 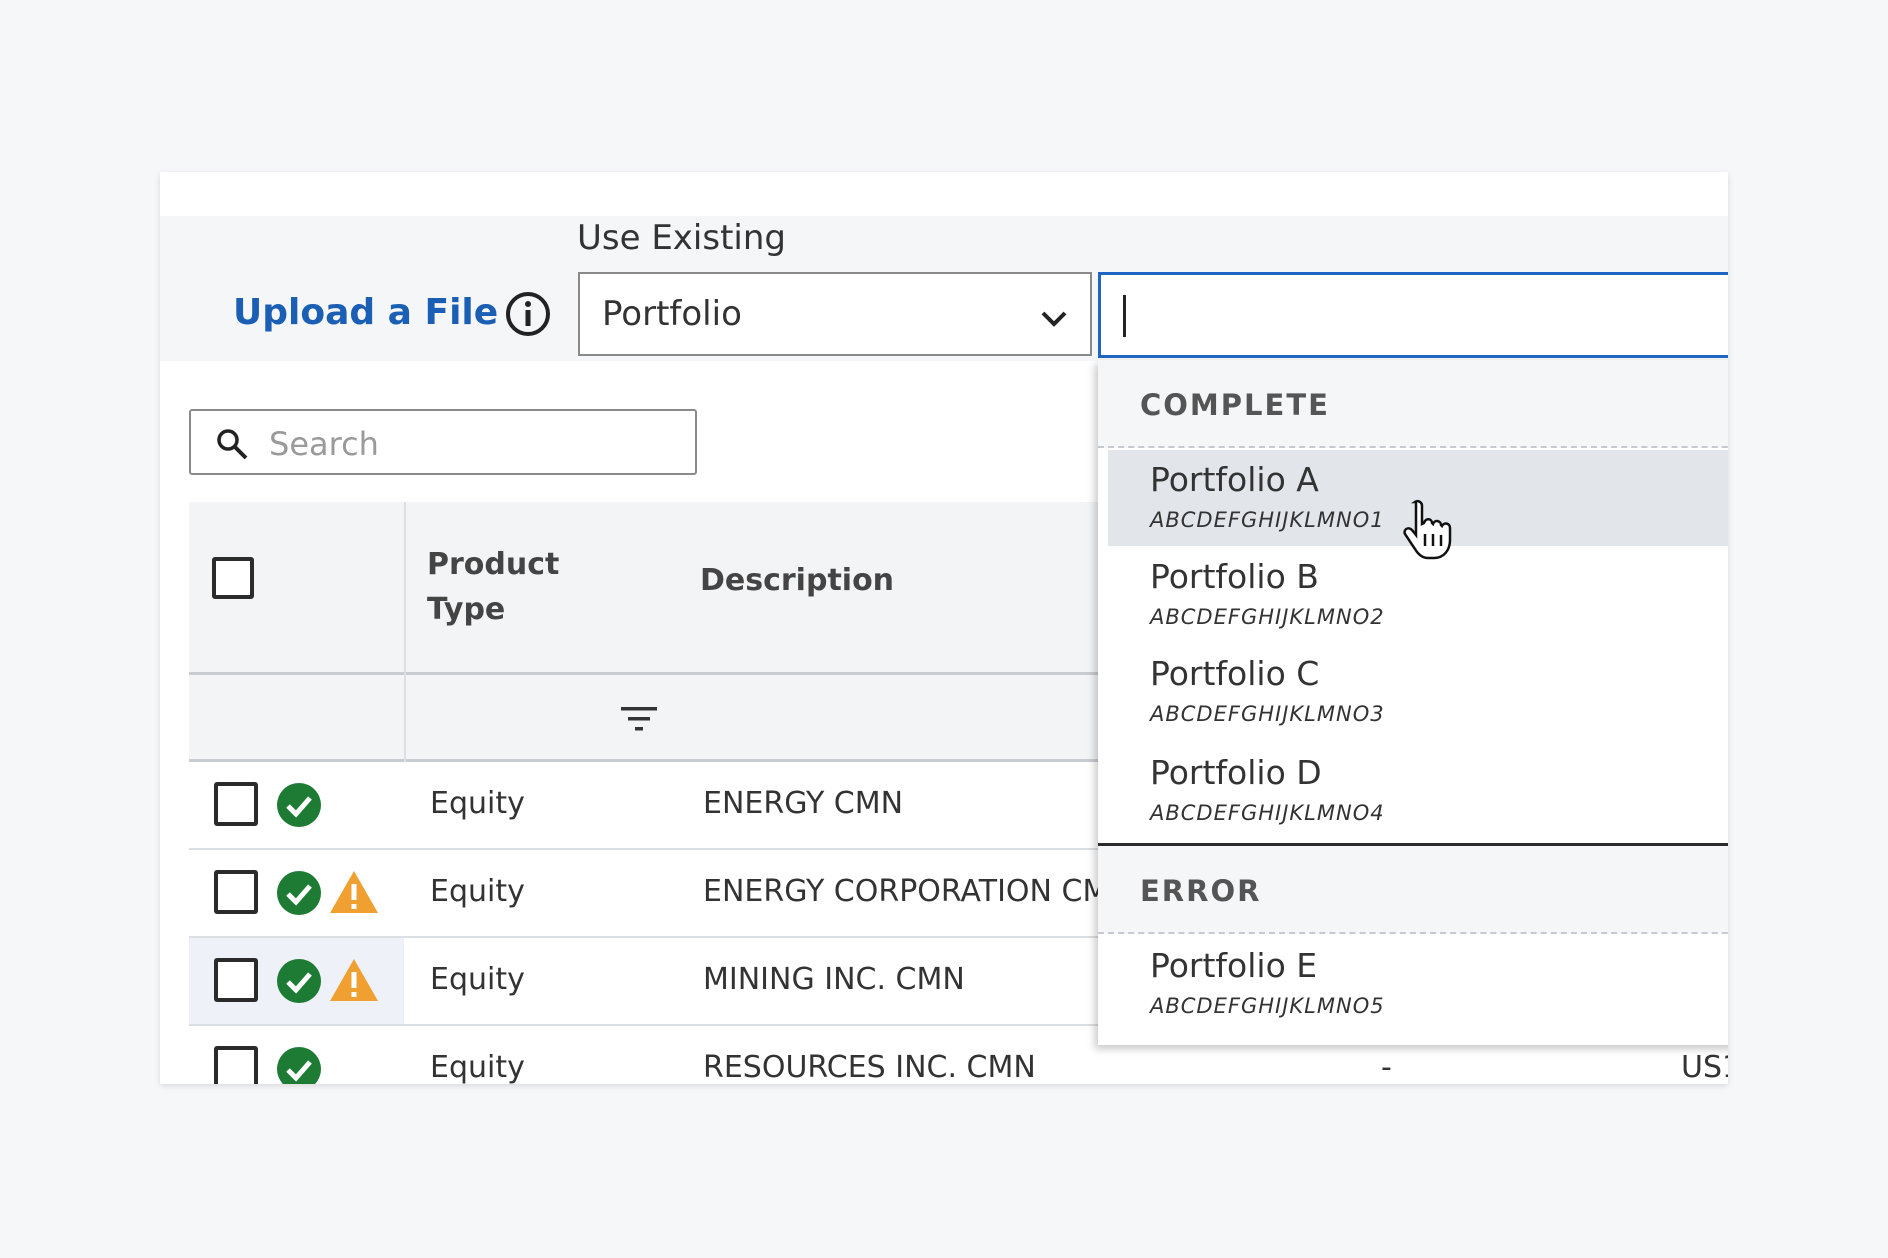 I want to click on option-code: ABCDEFGHIJKLMNO3, so click(x=1267, y=714).